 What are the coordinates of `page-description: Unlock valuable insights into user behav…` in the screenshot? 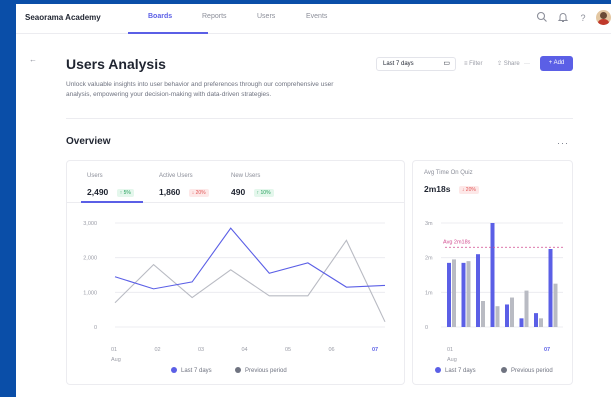 It's located at (200, 89).